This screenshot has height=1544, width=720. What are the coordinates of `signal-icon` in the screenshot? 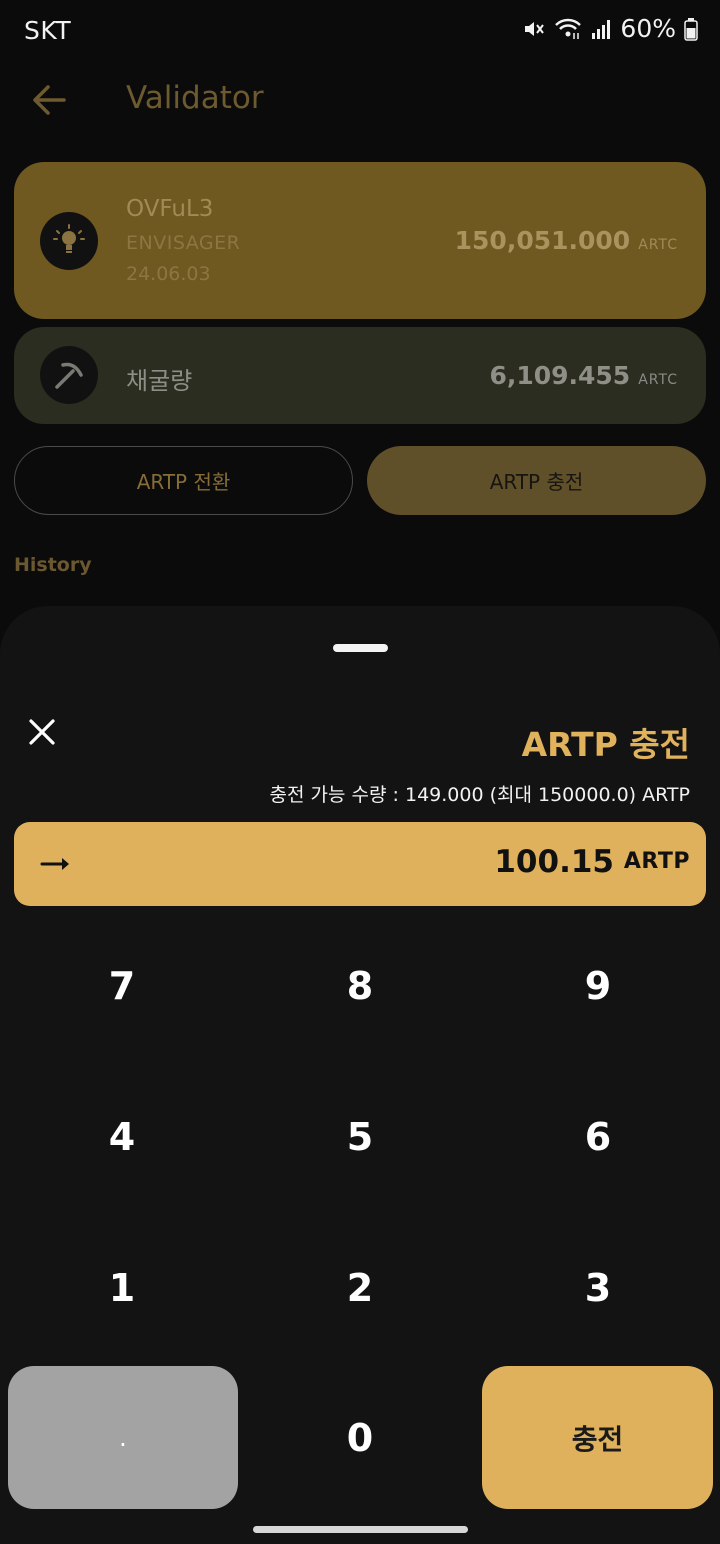 It's located at (601, 29).